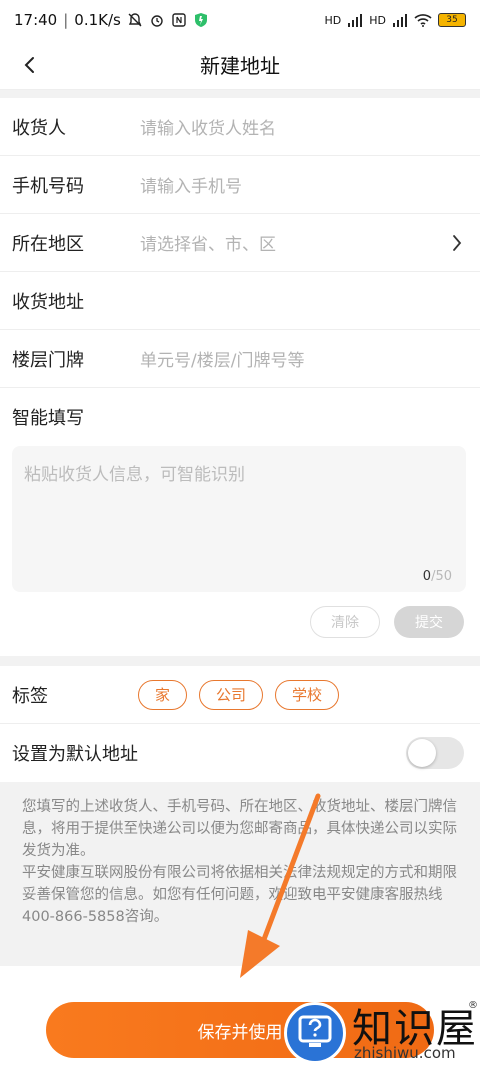 The width and height of the screenshot is (480, 1067). What do you see at coordinates (231, 694) in the screenshot?
I see `tag-company: 公司` at bounding box center [231, 694].